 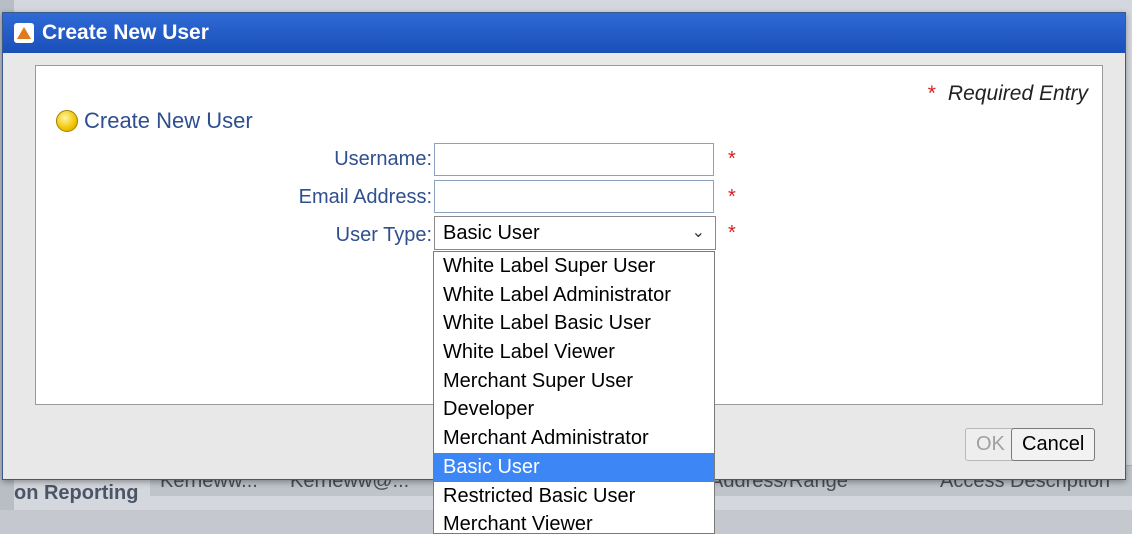 What do you see at coordinates (574, 266) in the screenshot?
I see `user-type-option: White Label Super User` at bounding box center [574, 266].